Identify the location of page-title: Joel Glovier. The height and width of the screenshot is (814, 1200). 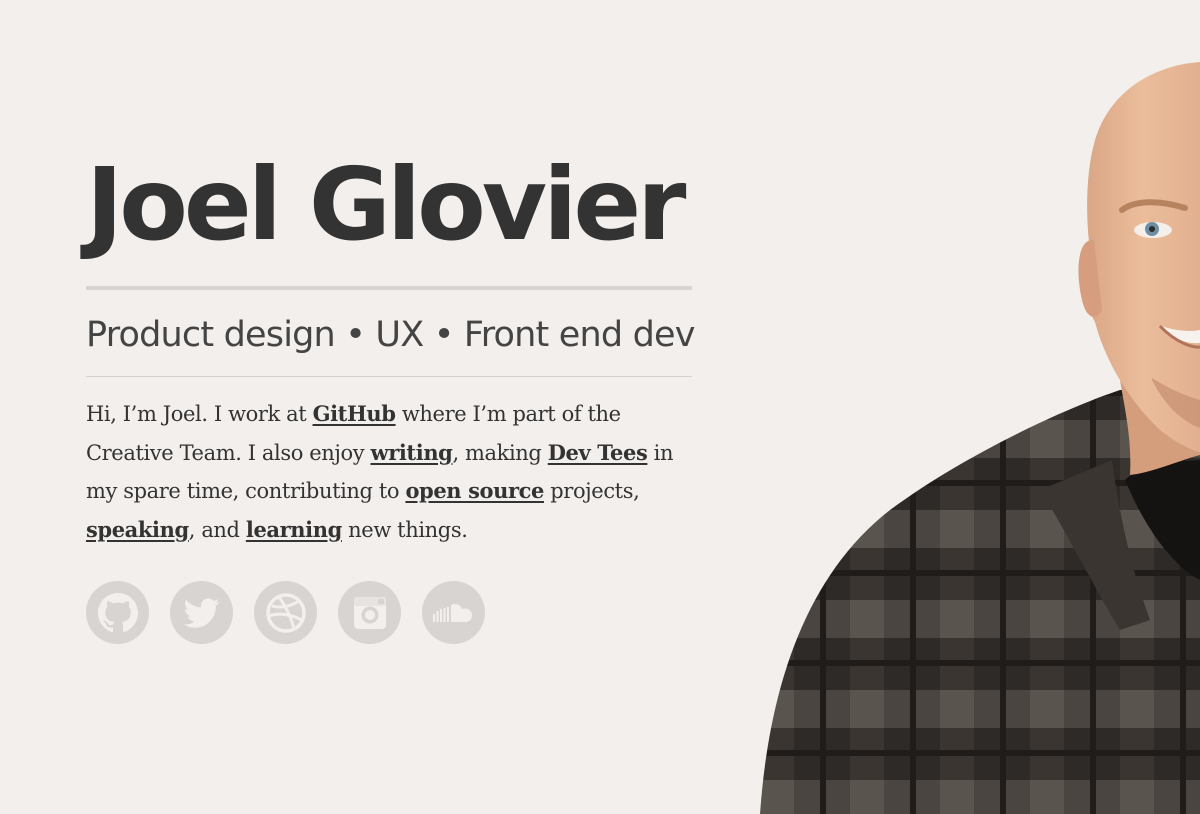
(386, 204).